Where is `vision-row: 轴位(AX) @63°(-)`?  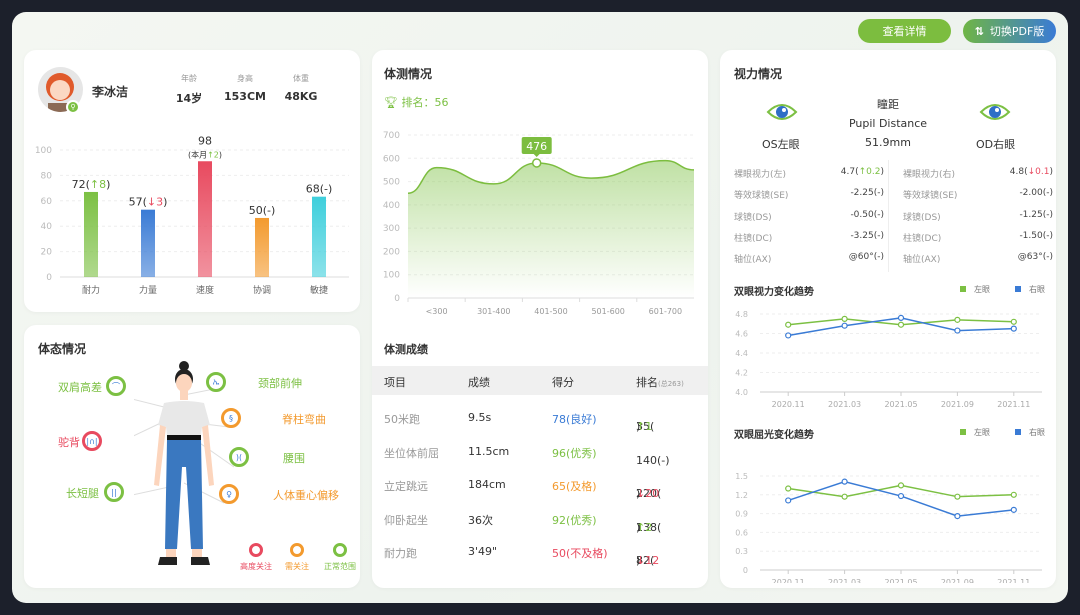 vision-row: 轴位(AX) @63°(-) is located at coordinates (978, 258).